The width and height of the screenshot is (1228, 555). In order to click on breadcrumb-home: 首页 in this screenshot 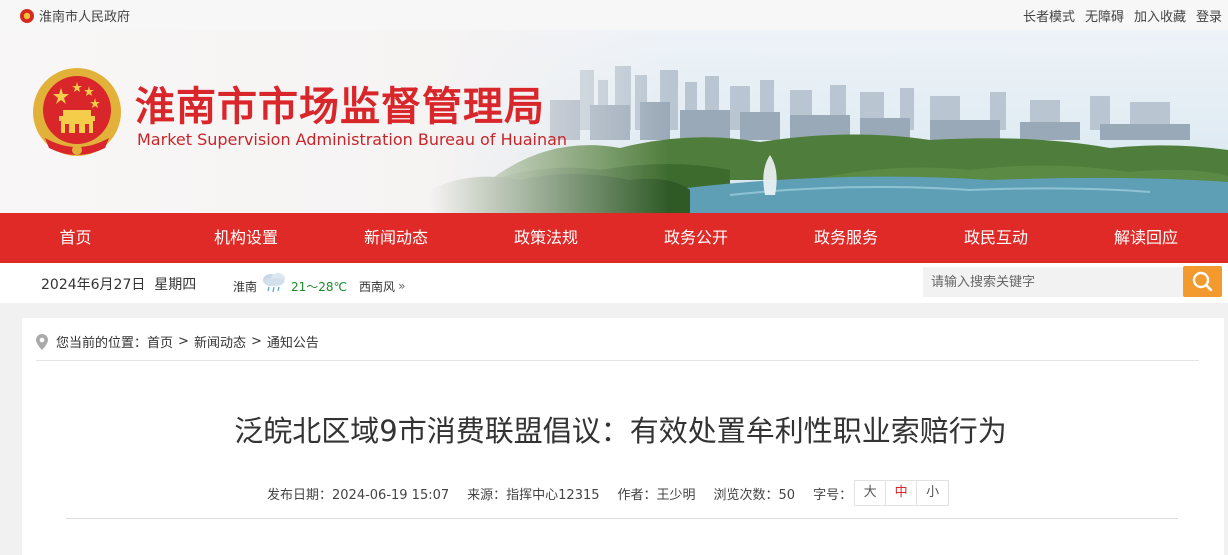, I will do `click(160, 341)`.